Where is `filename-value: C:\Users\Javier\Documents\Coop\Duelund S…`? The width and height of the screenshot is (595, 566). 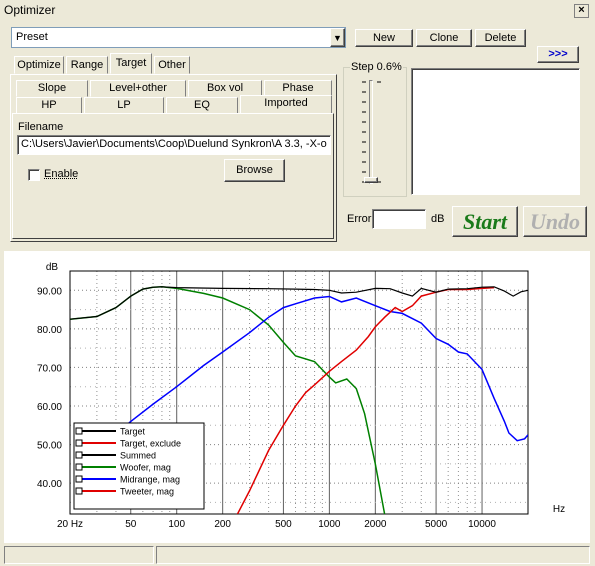 filename-value: C:\Users\Javier\Documents\Coop\Duelund S… is located at coordinates (174, 144).